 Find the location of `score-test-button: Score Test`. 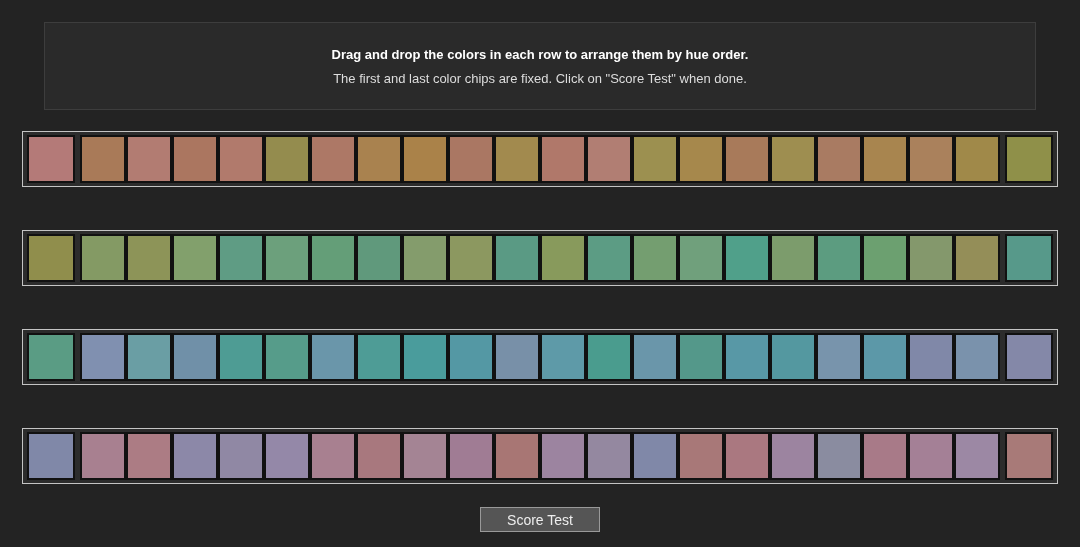

score-test-button: Score Test is located at coordinates (540, 519).